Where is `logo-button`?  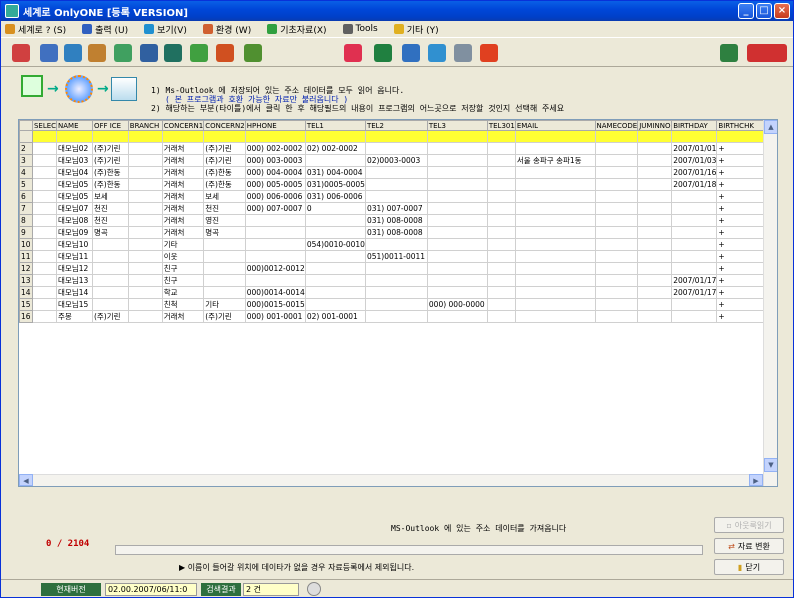
logo-button is located at coordinates (767, 53).